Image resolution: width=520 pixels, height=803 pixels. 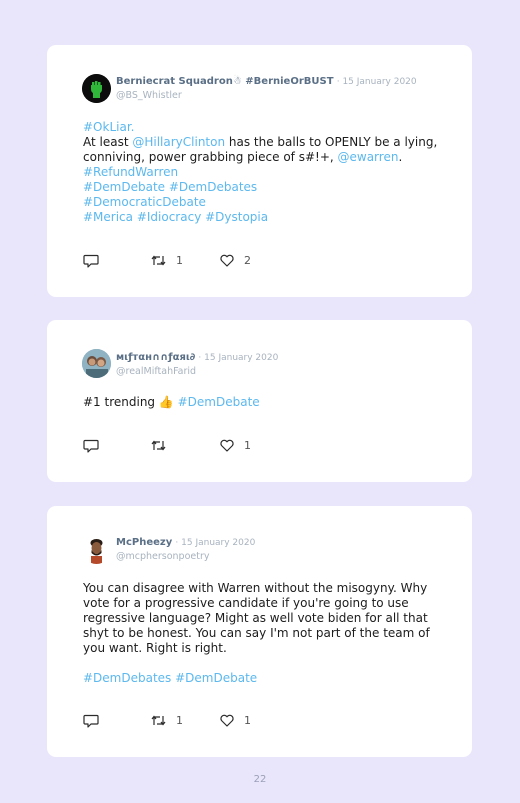 I want to click on retweet-button, so click(x=163, y=445).